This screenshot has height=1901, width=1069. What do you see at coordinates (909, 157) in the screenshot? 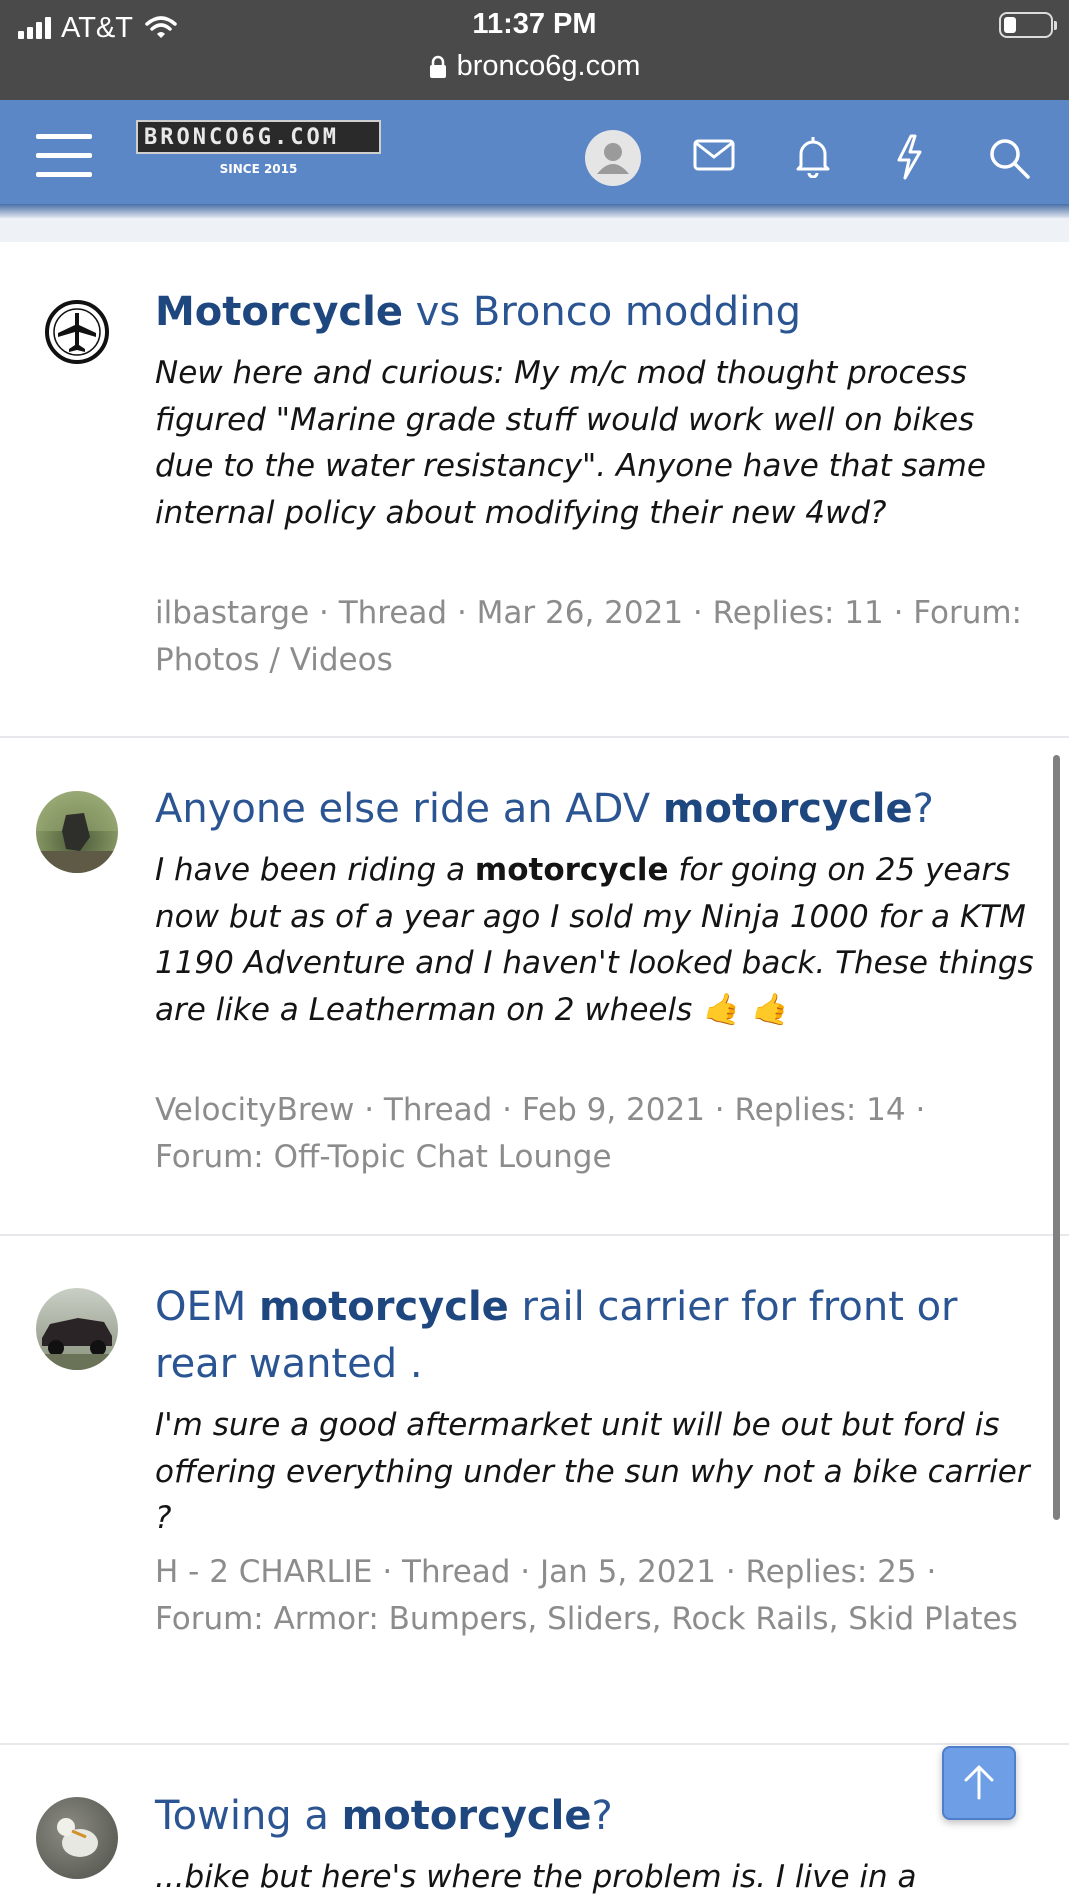
I see `lightning-icon` at bounding box center [909, 157].